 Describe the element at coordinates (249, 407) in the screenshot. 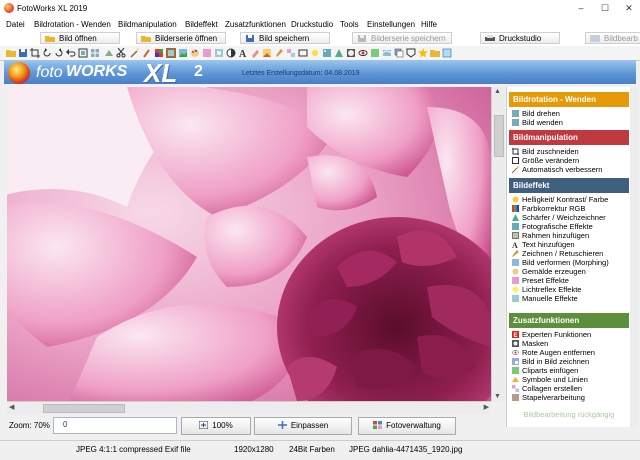

I see `image-horizontal-scrollbar: ◀ ▶` at that location.